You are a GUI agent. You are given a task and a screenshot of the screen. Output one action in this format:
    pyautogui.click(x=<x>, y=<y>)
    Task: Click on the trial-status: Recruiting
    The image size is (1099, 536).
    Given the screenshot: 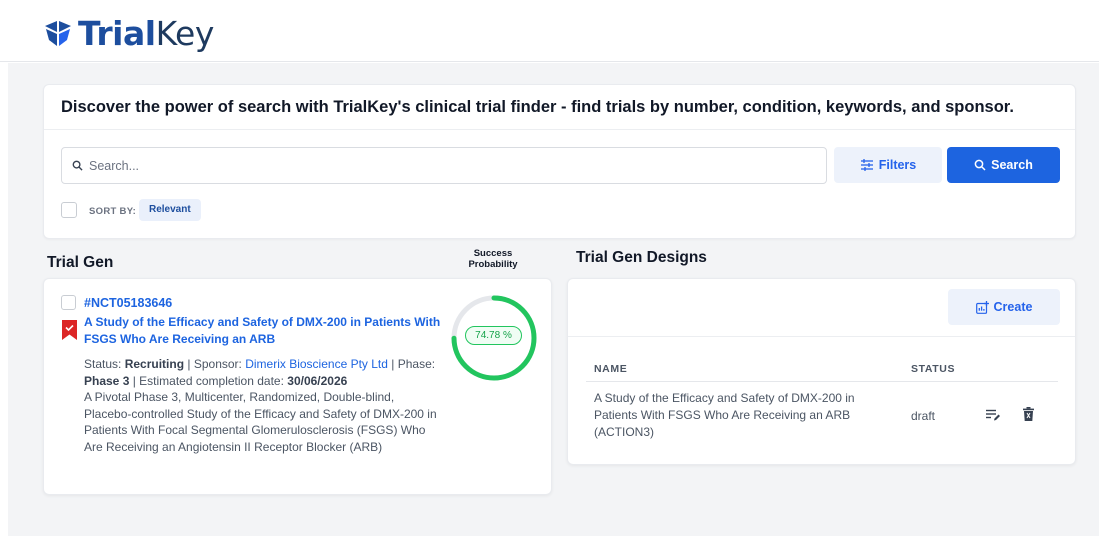 What is the action you would take?
    pyautogui.click(x=154, y=364)
    